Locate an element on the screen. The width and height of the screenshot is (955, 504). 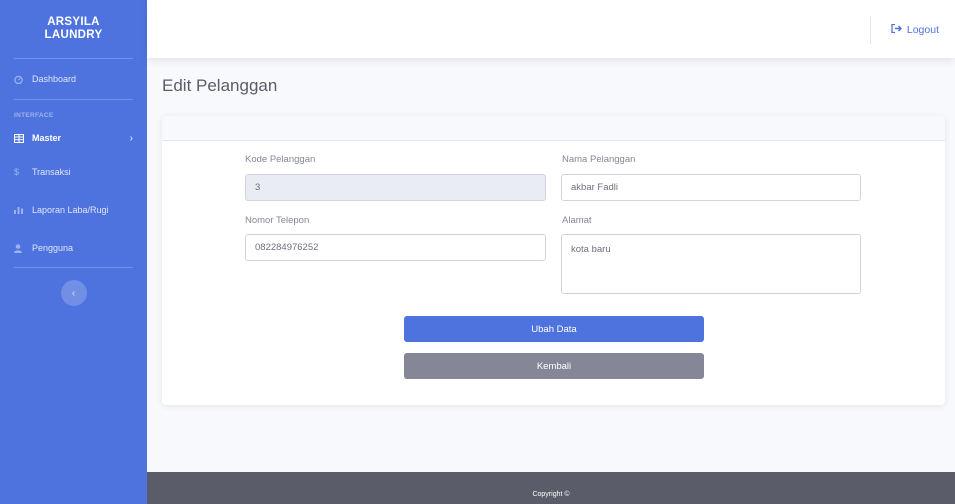
logout-link: Logout is located at coordinates (915, 29).